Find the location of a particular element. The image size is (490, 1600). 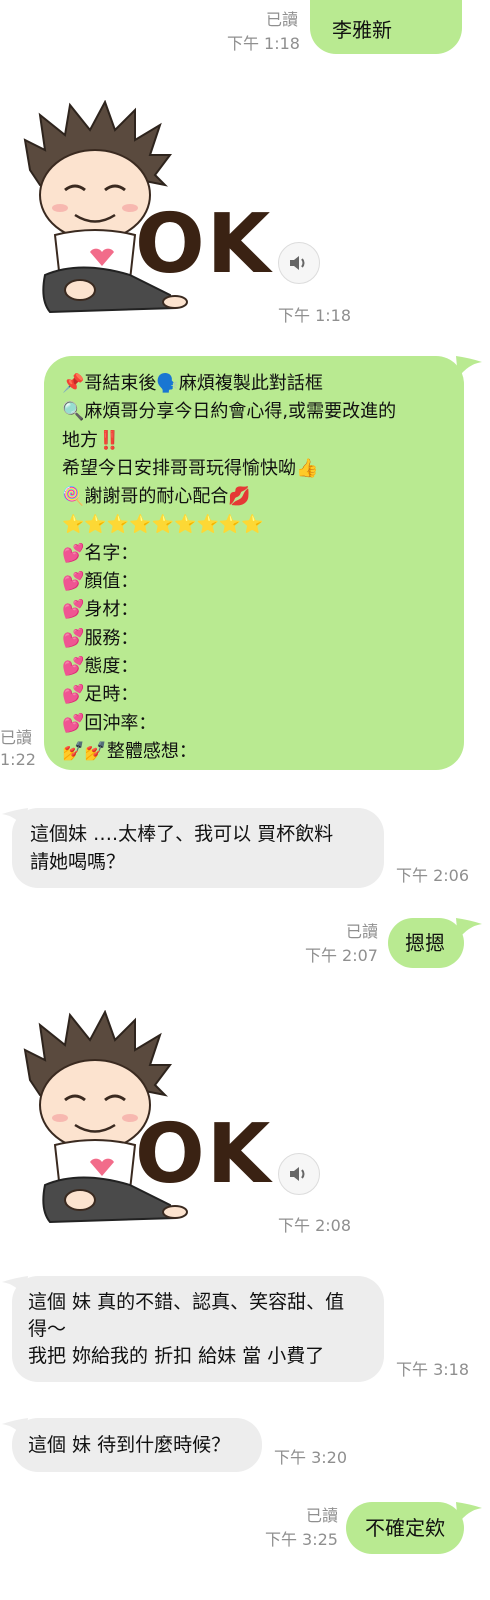

message-line: 📌哥結束後🗣️麻煩複製此對話框 is located at coordinates (192, 383).